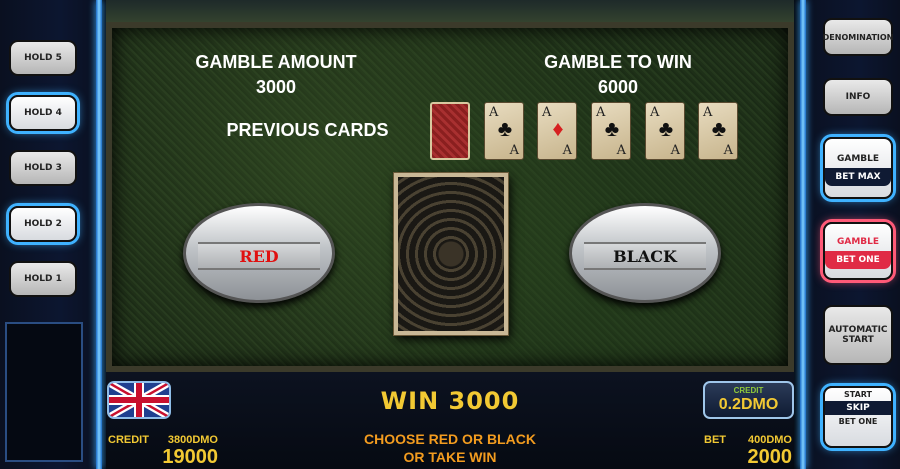 This screenshot has width=900, height=469. What do you see at coordinates (190, 457) in the screenshot?
I see `credit-value: 19000` at bounding box center [190, 457].